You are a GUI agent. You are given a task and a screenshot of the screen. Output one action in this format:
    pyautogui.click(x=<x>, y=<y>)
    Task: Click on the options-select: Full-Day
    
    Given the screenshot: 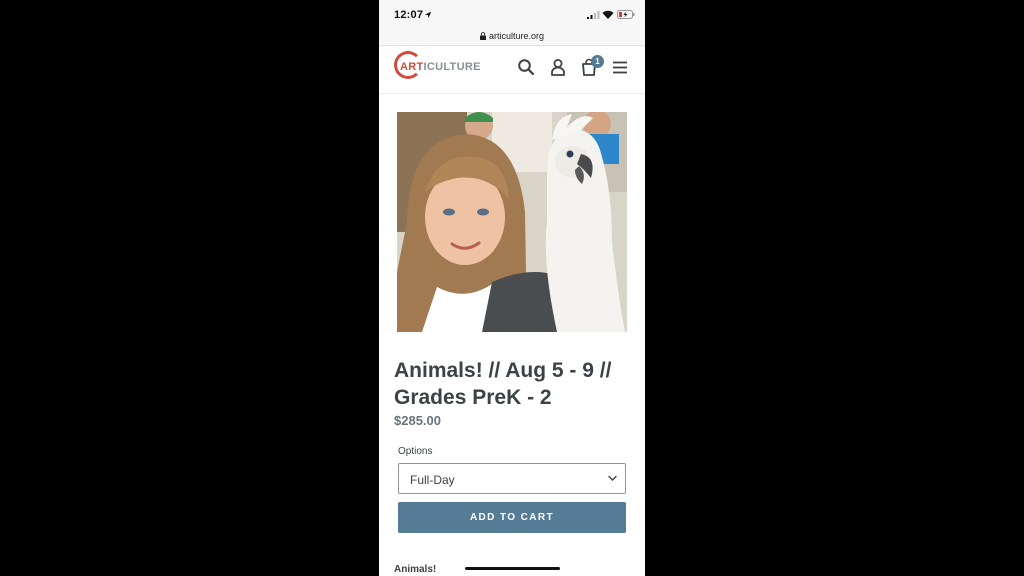 What is the action you would take?
    pyautogui.click(x=512, y=478)
    